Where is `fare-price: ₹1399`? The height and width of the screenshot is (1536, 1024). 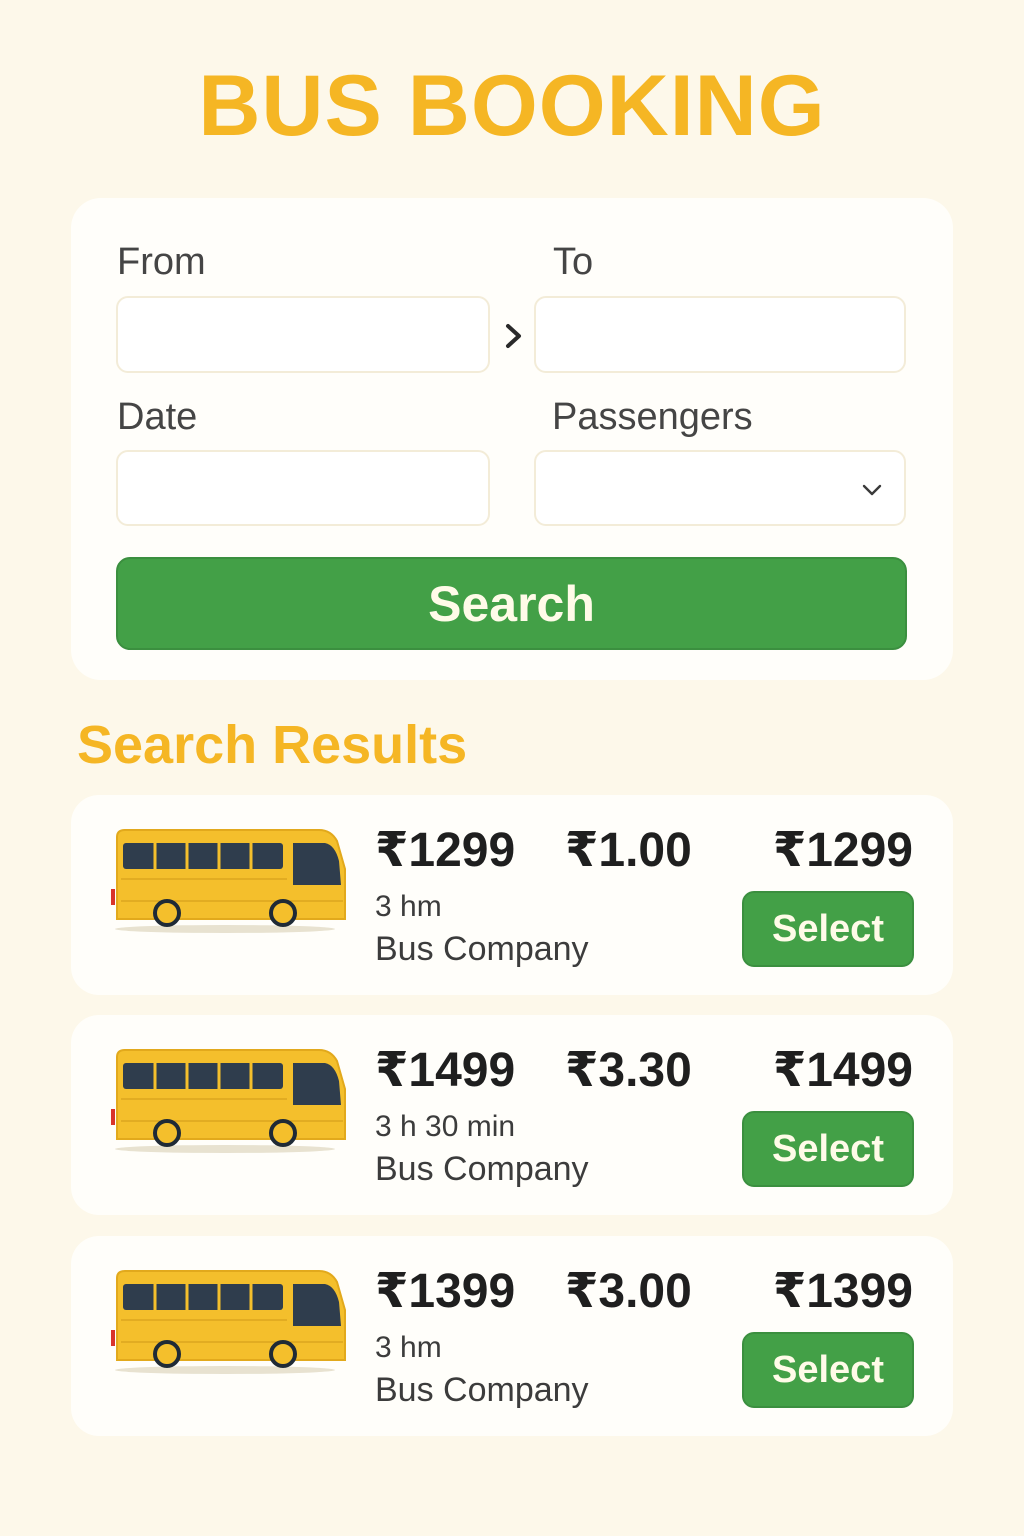
fare-price: ₹1399 is located at coordinates (445, 1291).